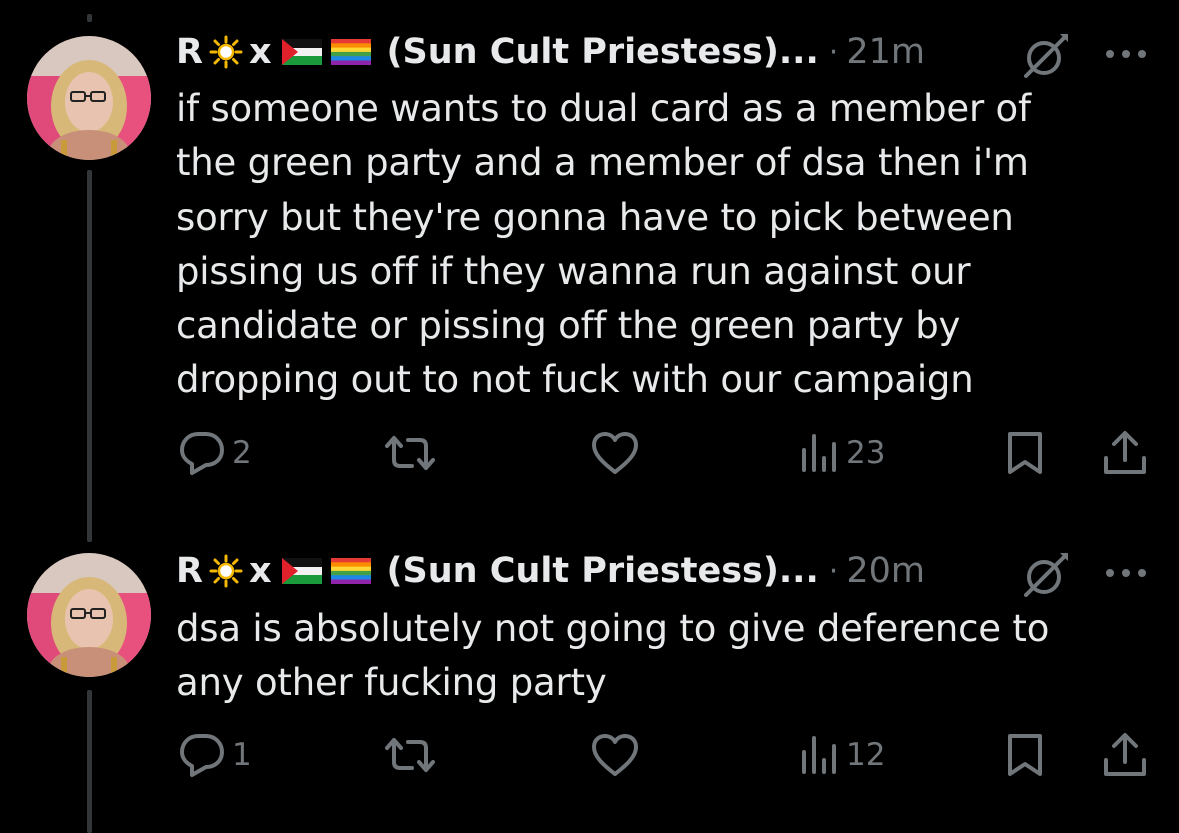 The image size is (1179, 833). Describe the element at coordinates (842, 453) in the screenshot. I see `views-button: 23` at that location.